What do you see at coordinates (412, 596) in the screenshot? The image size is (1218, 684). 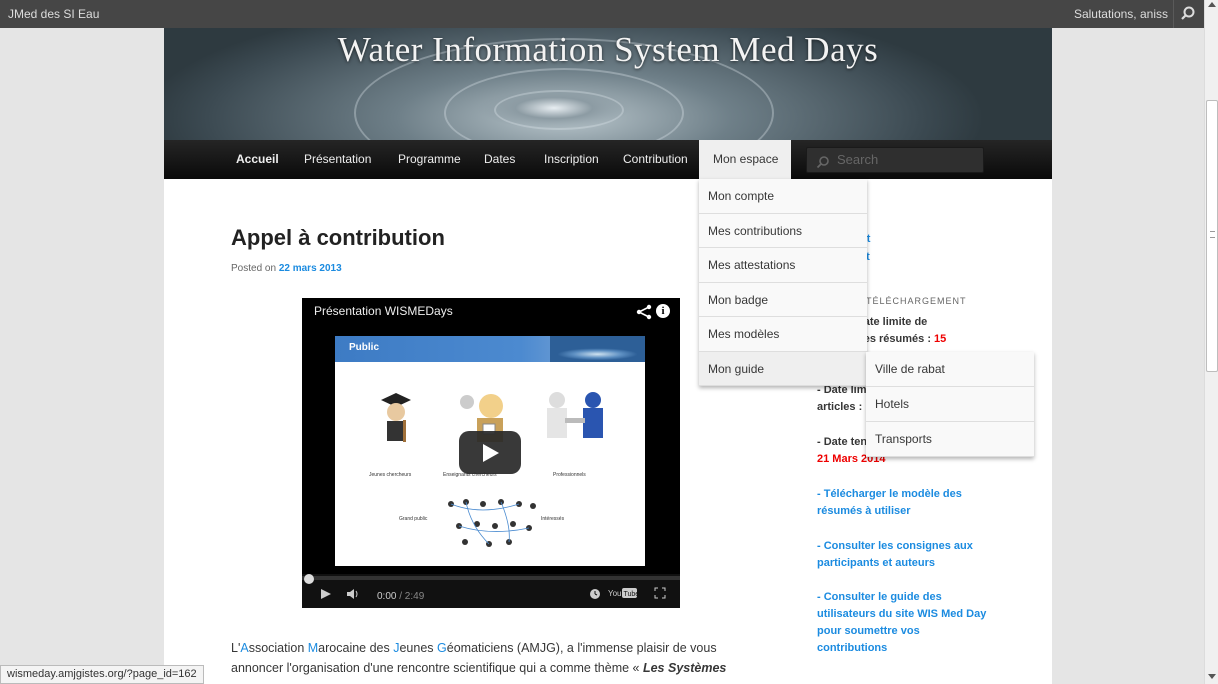 I see `time-total: / 2:49` at bounding box center [412, 596].